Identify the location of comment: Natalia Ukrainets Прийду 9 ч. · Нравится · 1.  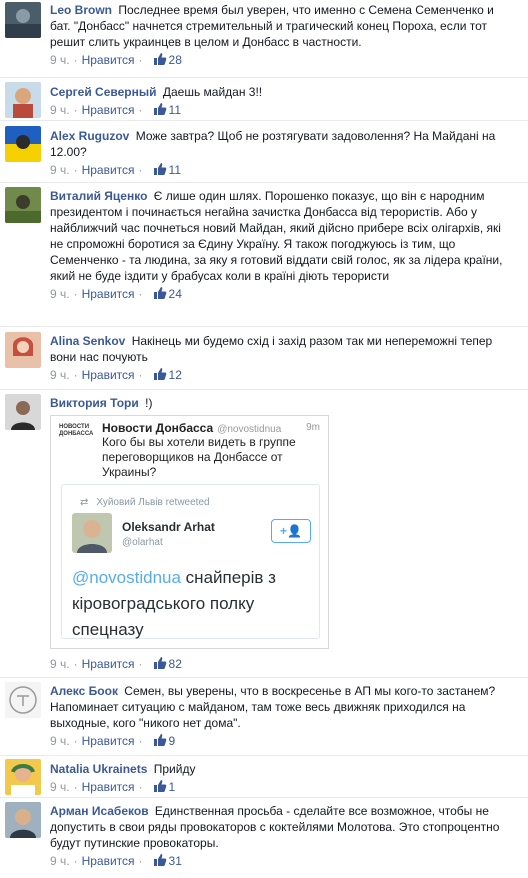
(264, 777).